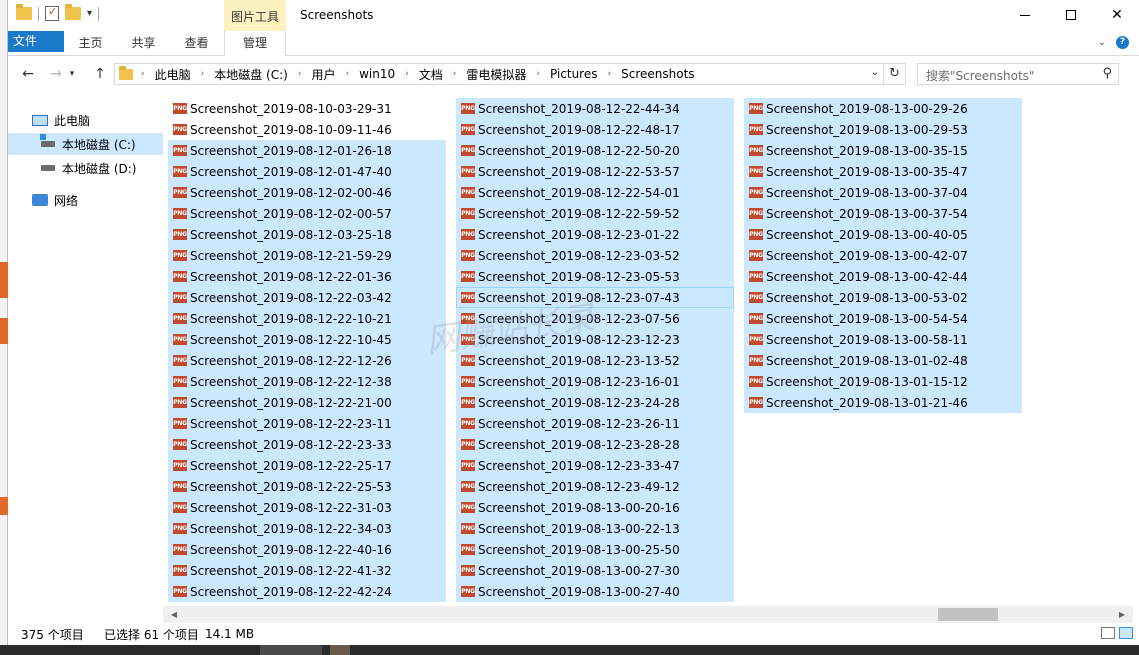 This screenshot has width=1139, height=655. What do you see at coordinates (595, 108) in the screenshot?
I see `file-item: PNG Screenshot_2019-08-12-22-44-34` at bounding box center [595, 108].